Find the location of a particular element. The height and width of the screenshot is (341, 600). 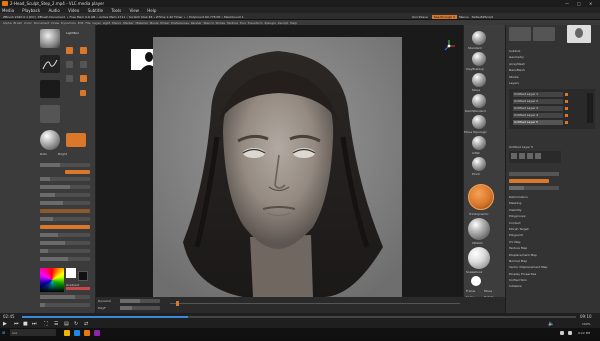

backface-mask-slider is located at coordinates (65, 243).